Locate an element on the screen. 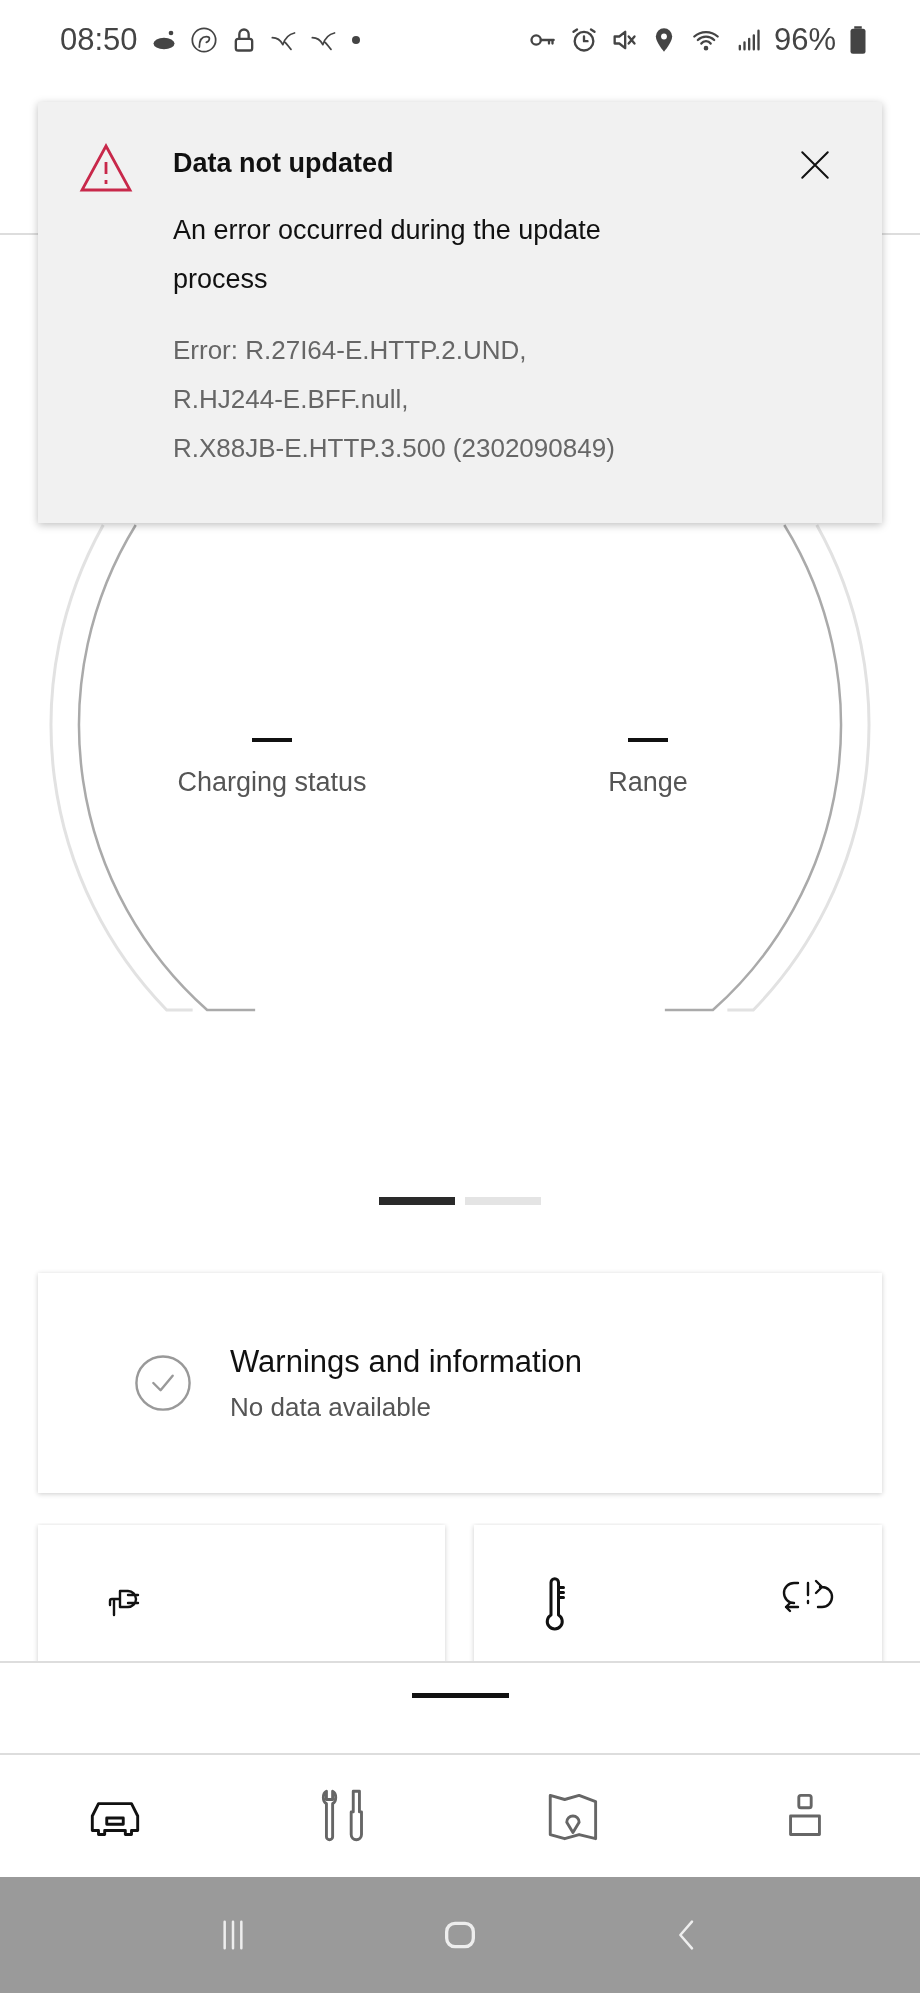 The height and width of the screenshot is (1993, 920). warning-icon is located at coordinates (106, 168).